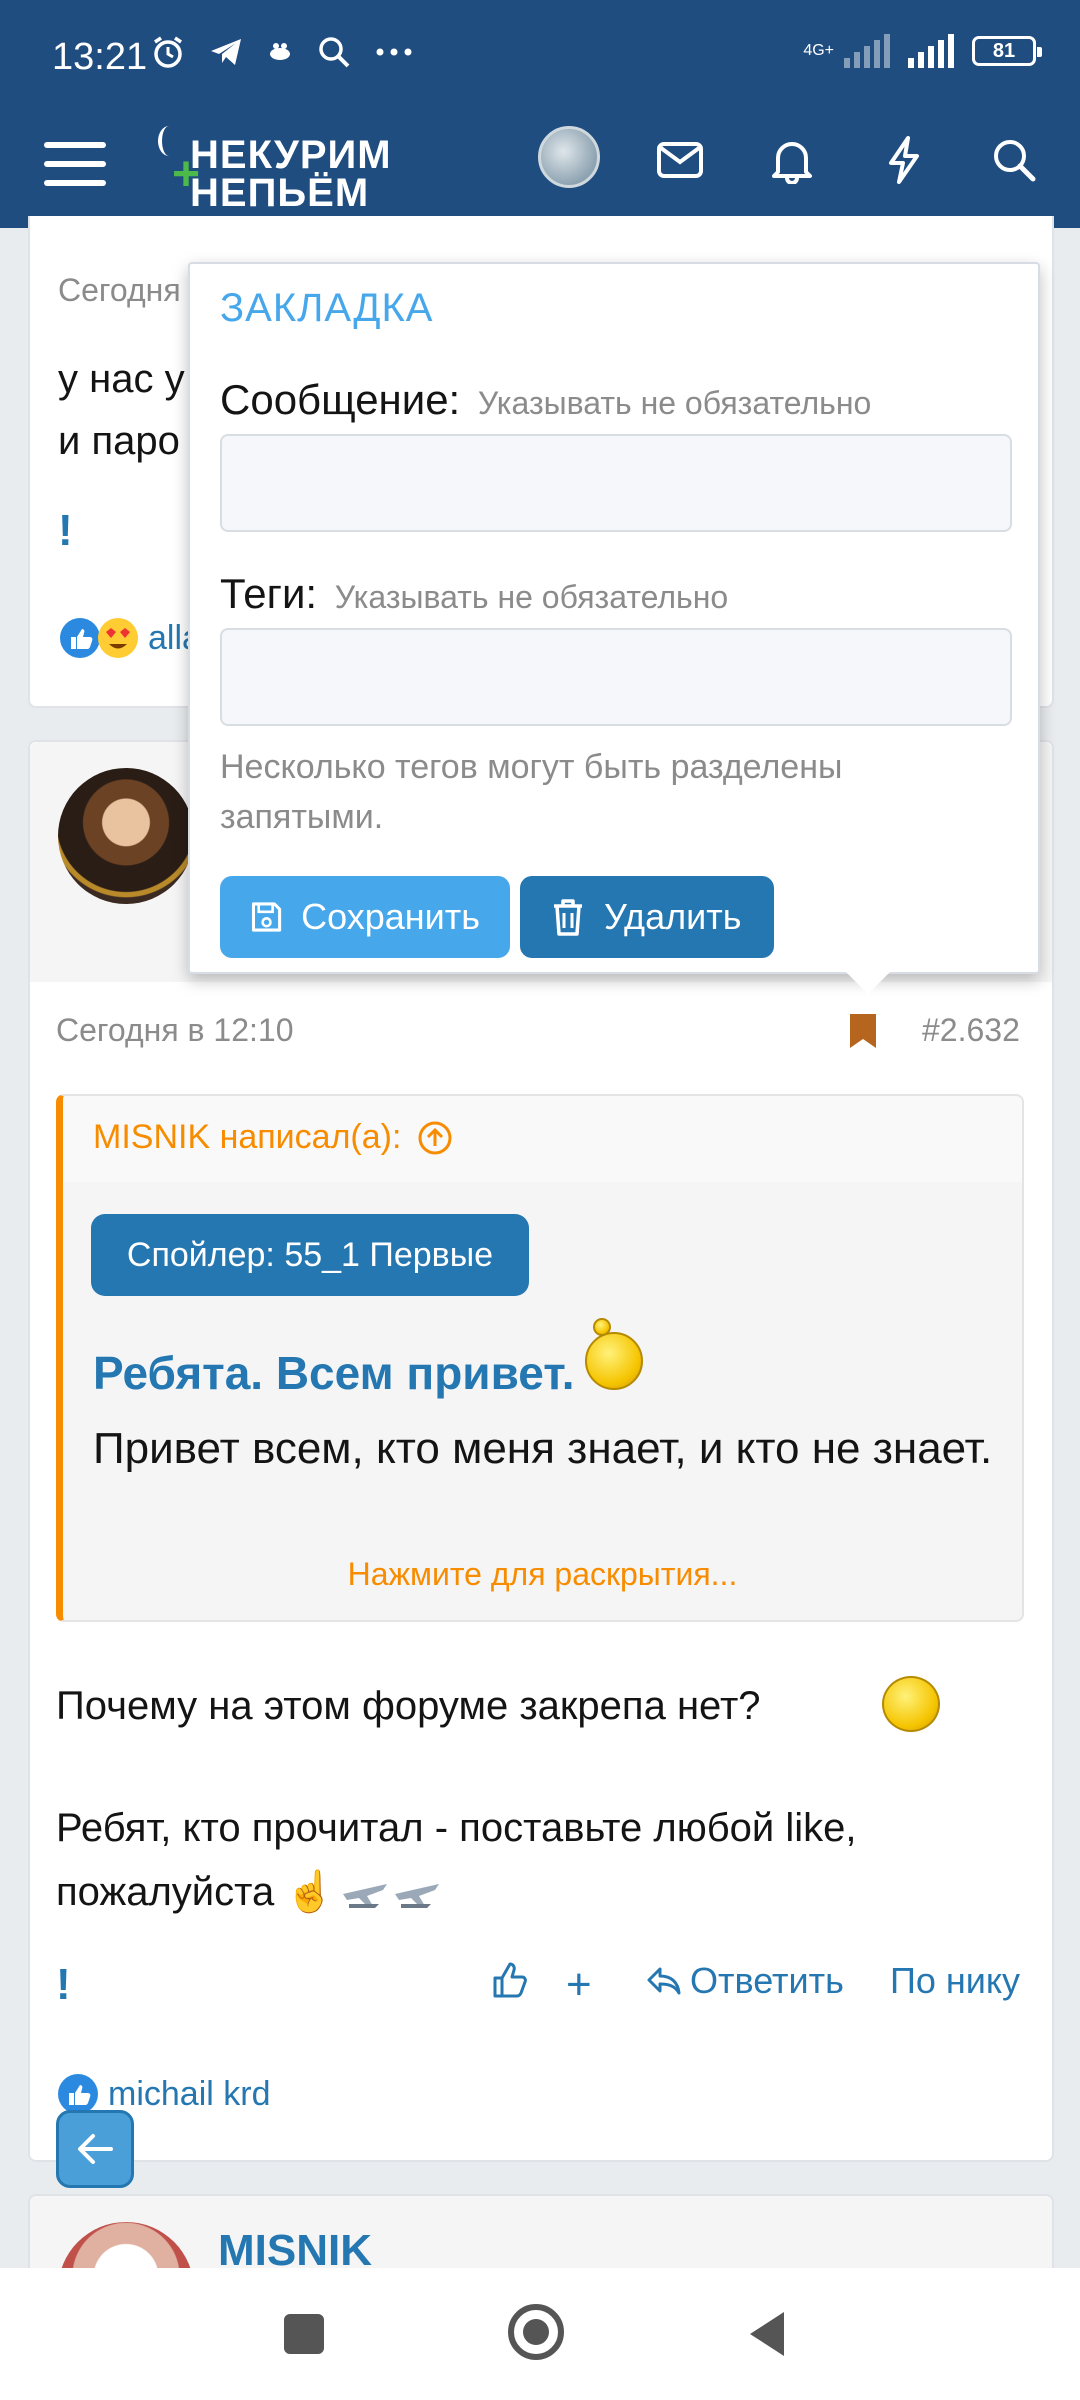  I want to click on like-button, so click(510, 1980).